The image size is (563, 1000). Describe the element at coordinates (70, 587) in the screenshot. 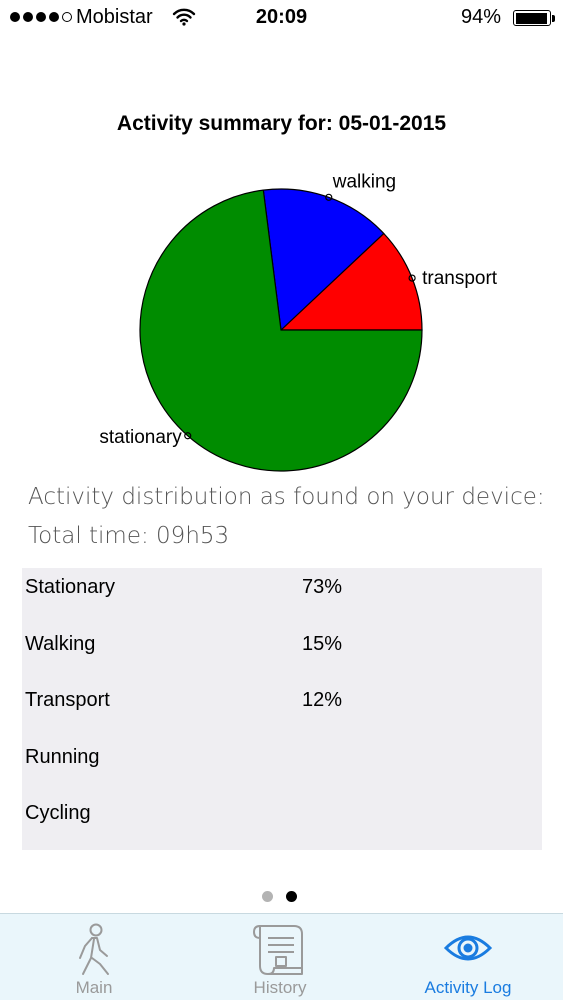

I see `activity-name: Stationary` at that location.